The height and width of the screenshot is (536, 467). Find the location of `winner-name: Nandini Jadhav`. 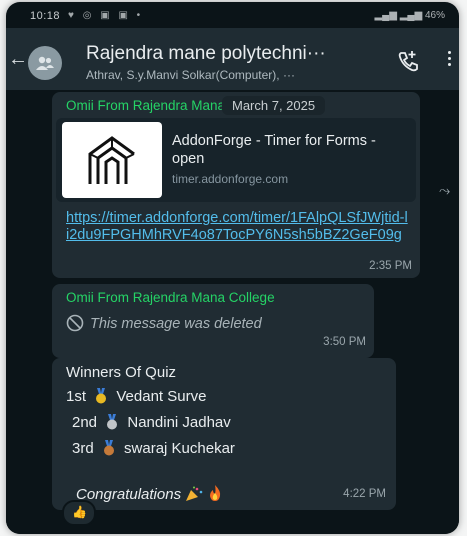

winner-name: Nandini Jadhav is located at coordinates (179, 422).